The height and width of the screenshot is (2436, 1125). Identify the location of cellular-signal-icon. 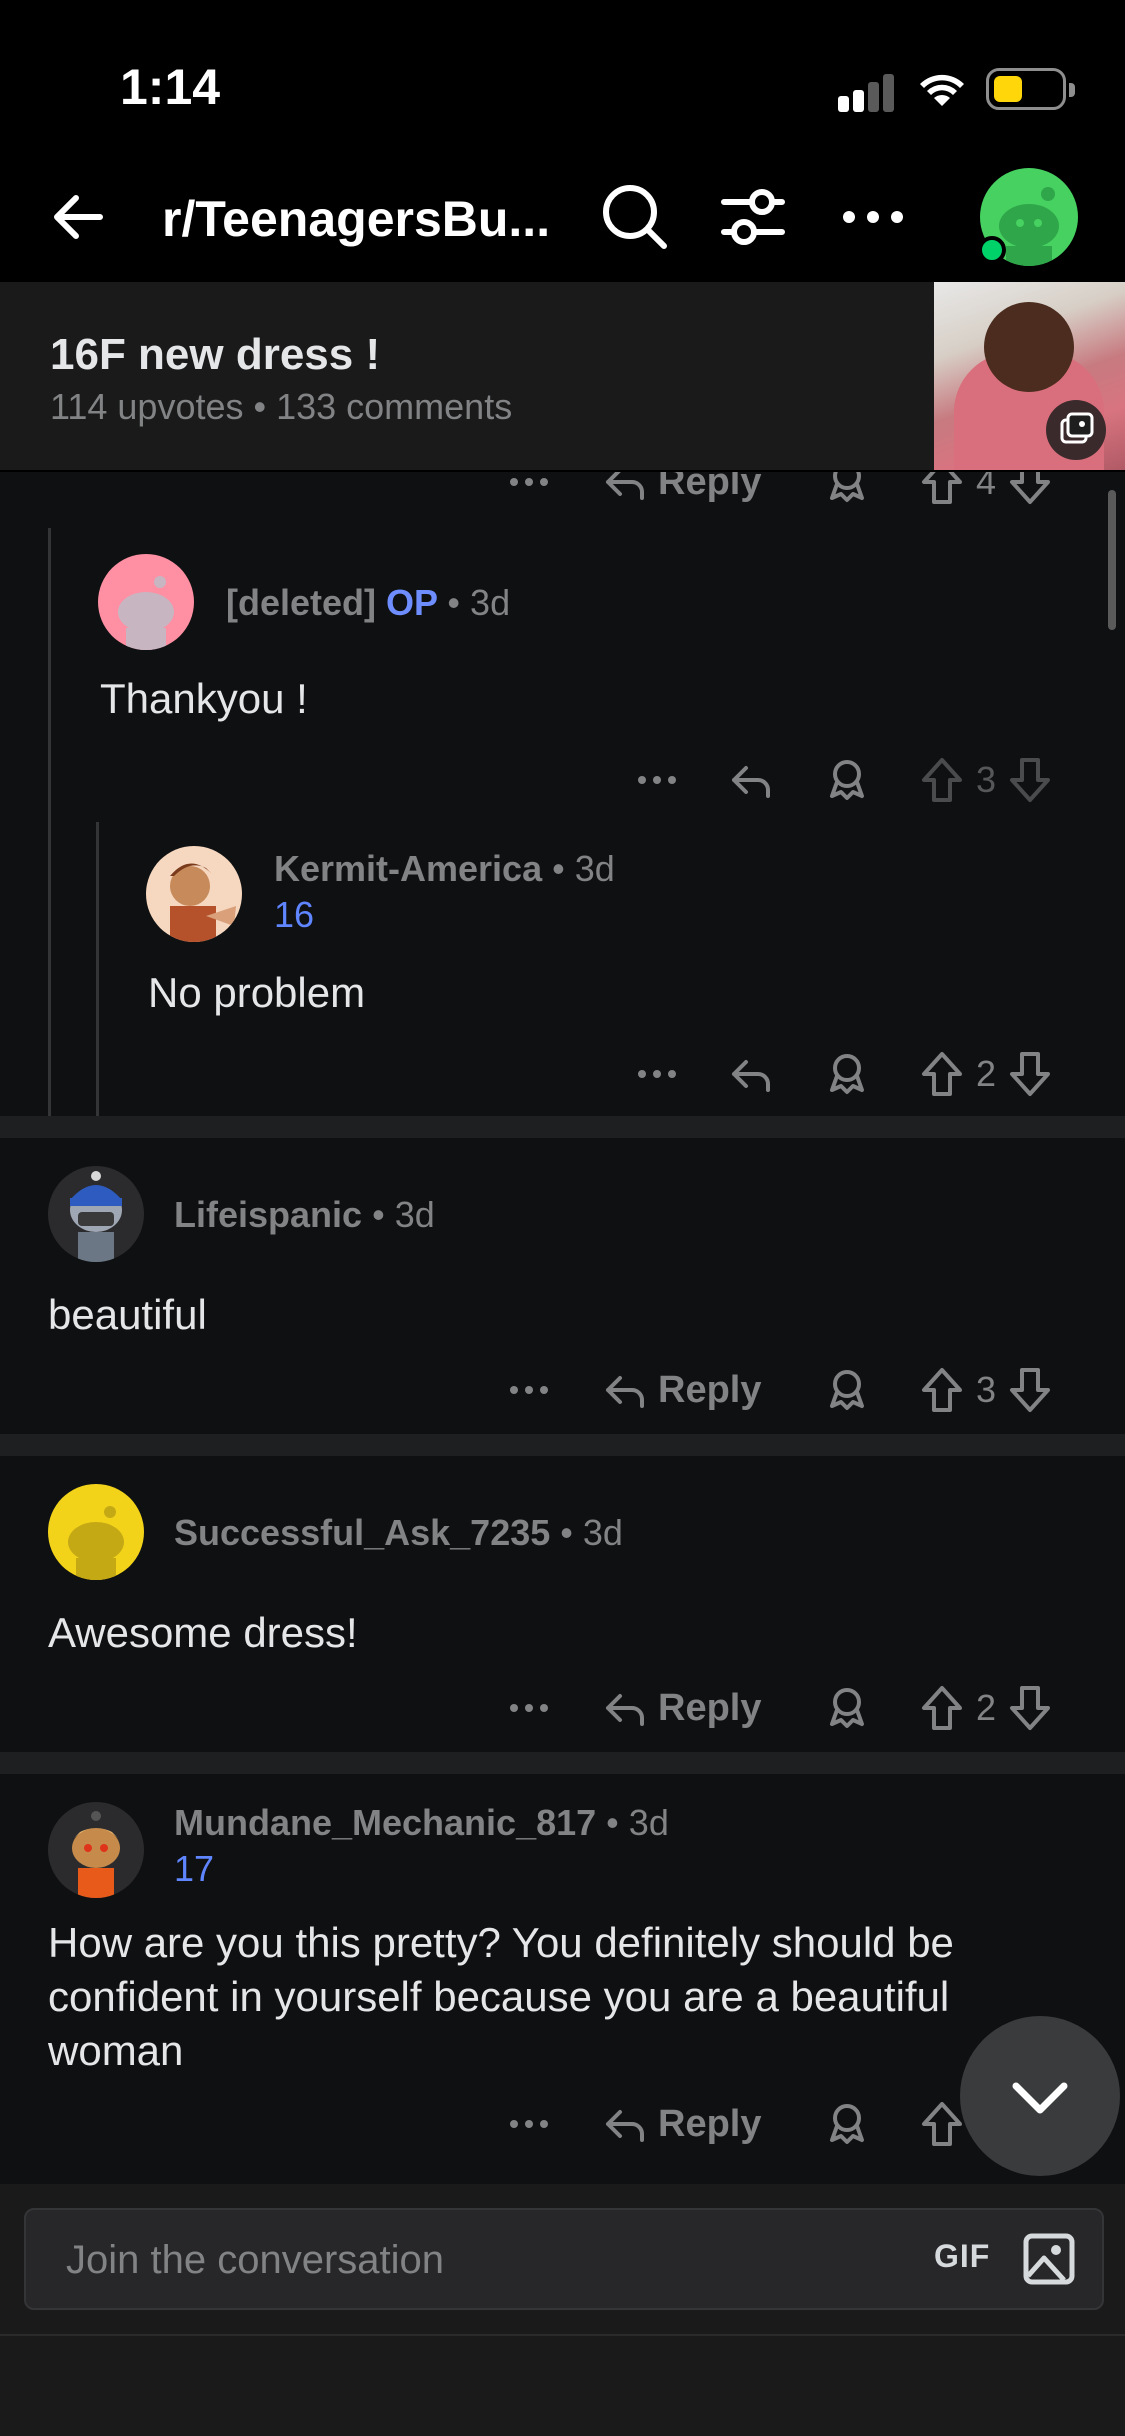
(868, 92).